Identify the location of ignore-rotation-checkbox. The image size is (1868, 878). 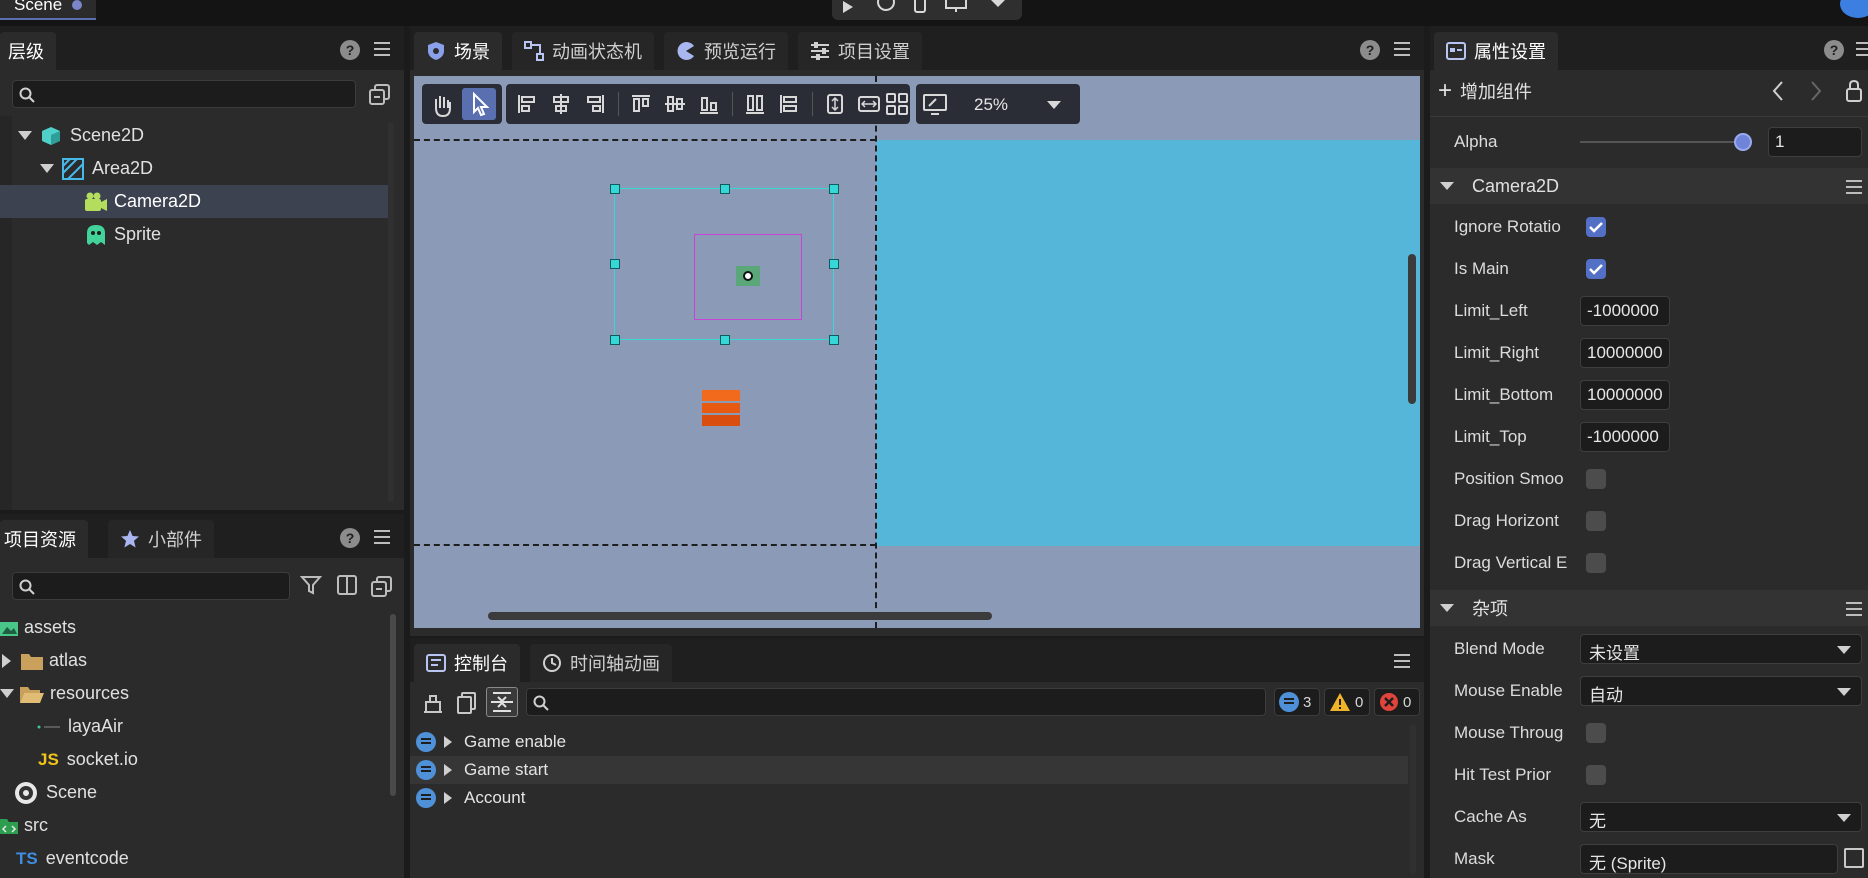
(1596, 227).